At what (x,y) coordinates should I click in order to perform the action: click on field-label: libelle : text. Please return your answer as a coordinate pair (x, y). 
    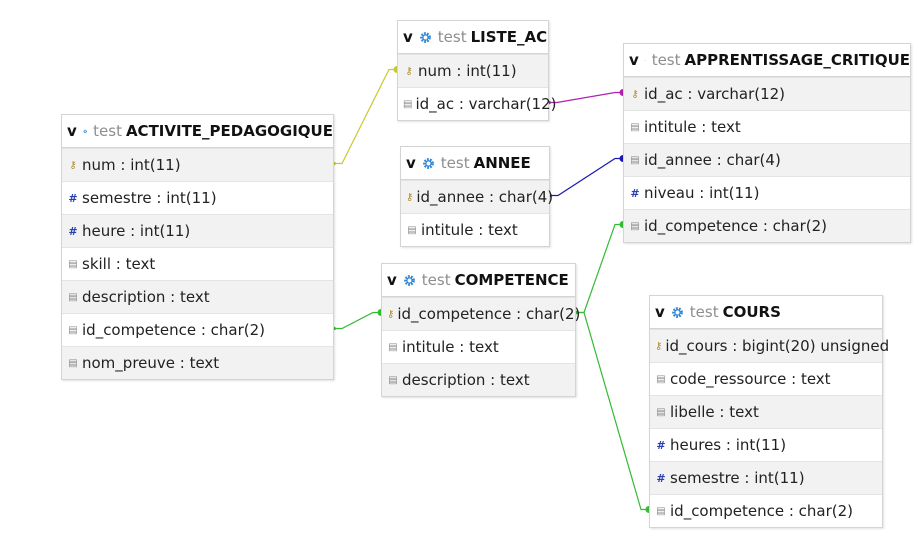
    Looking at the image, I should click on (714, 412).